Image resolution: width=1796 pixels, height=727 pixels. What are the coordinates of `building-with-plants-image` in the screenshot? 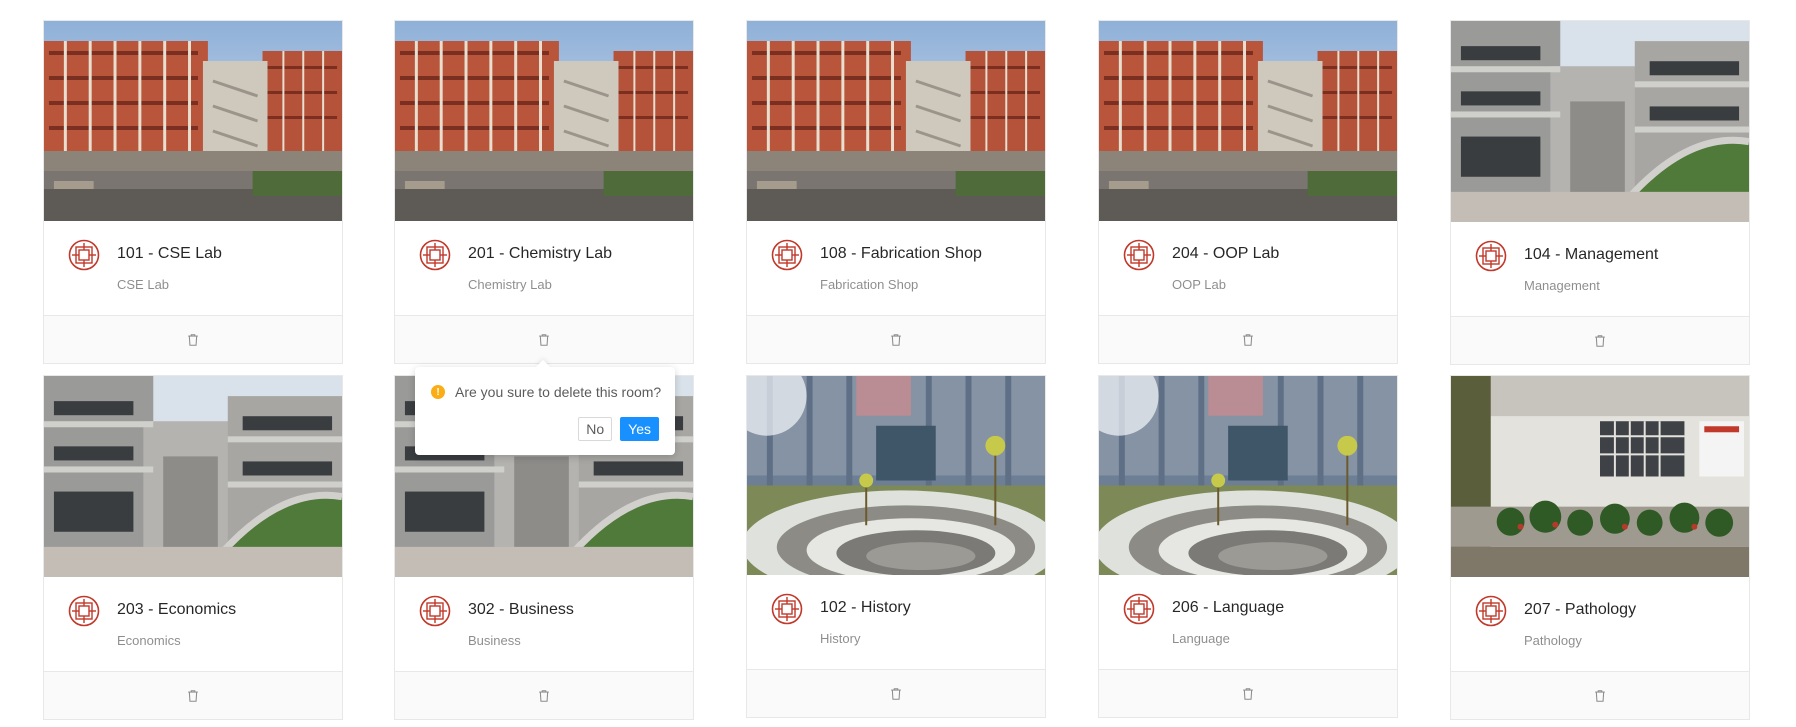 It's located at (1600, 476).